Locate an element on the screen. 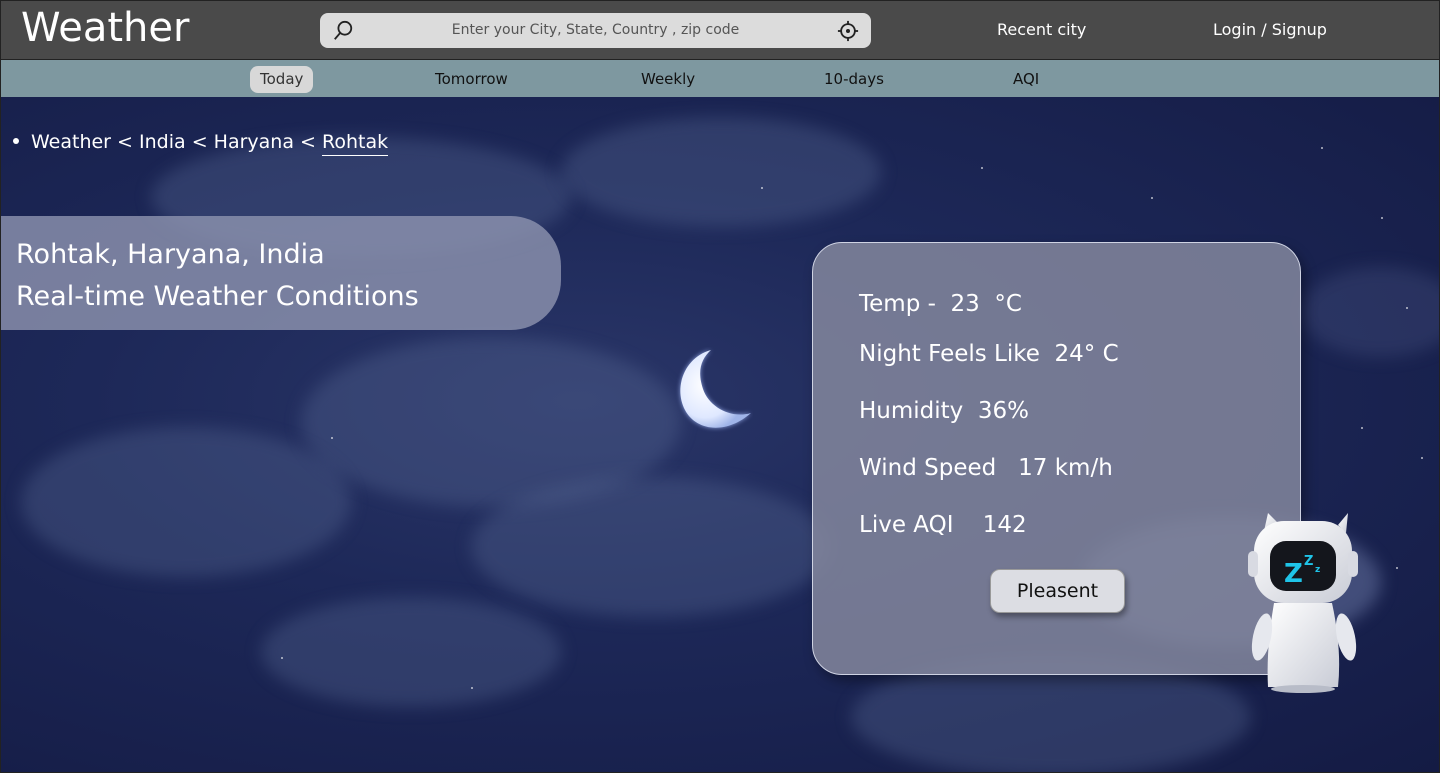 The width and height of the screenshot is (1440, 773). humidity-value: Humidity 36% is located at coordinates (944, 411).